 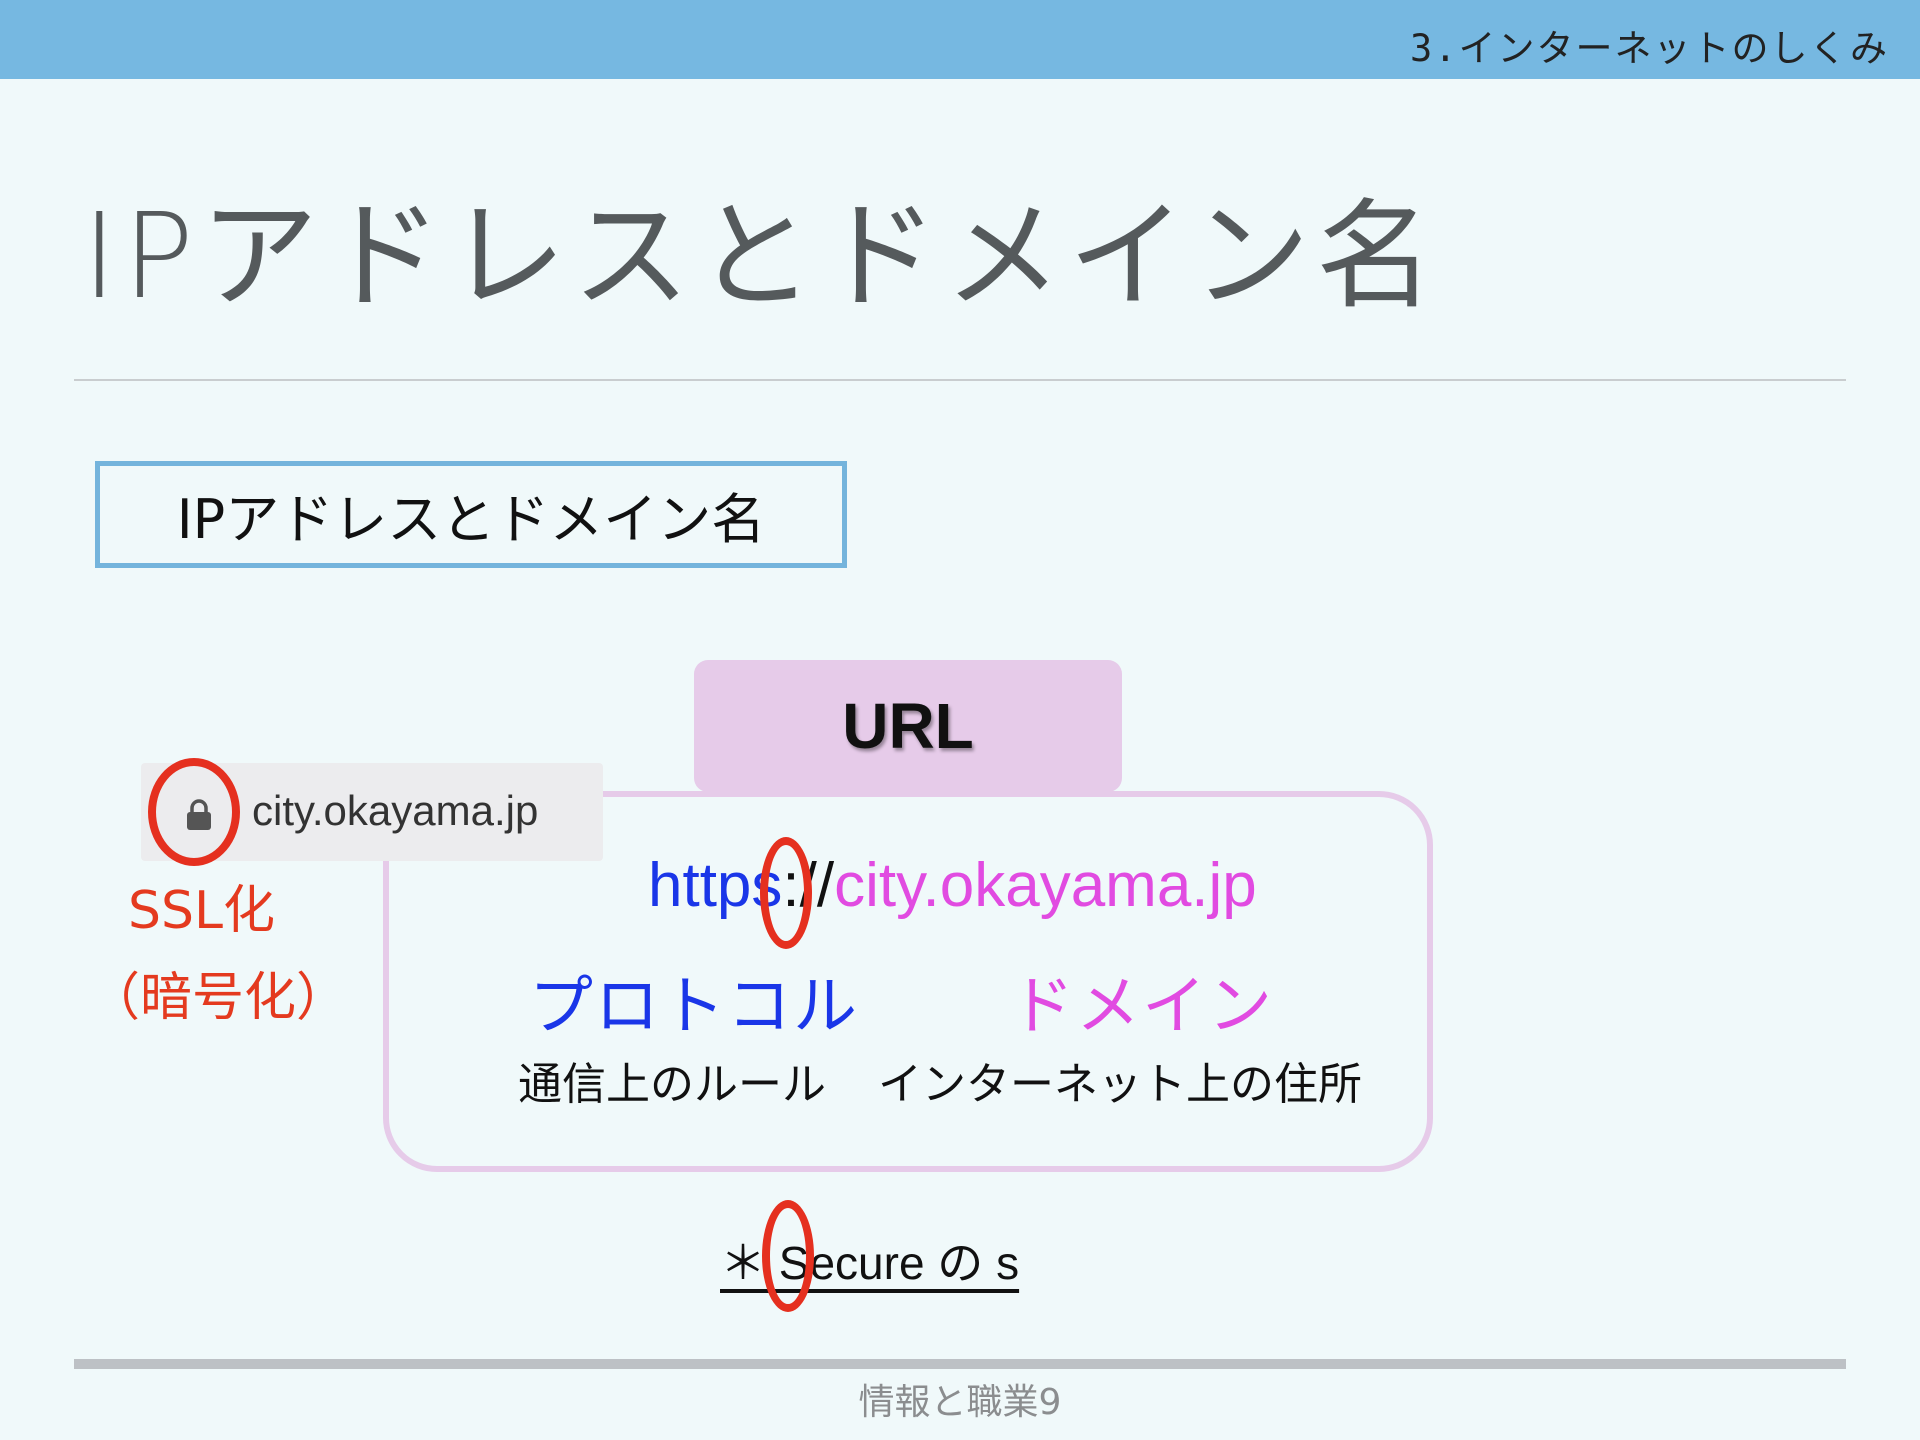 I want to click on url-example: https://city.okayama.jp, so click(x=952, y=885).